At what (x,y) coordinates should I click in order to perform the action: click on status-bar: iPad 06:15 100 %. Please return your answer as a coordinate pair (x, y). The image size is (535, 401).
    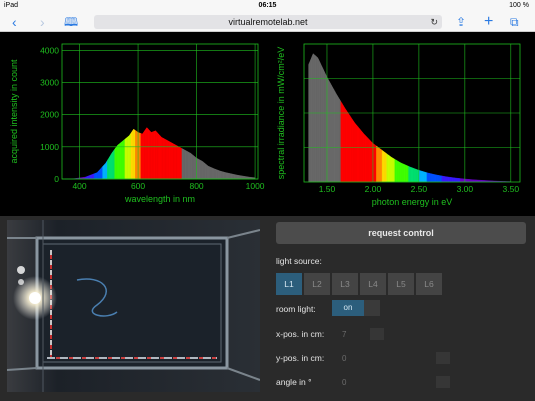
    Looking at the image, I should click on (267, 6).